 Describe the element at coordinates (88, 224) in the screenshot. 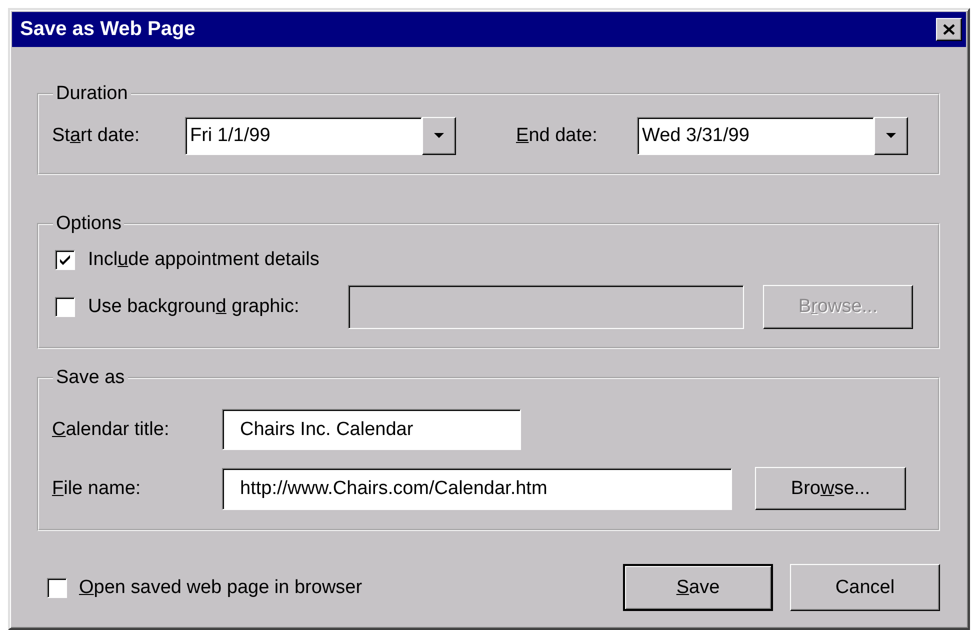

I see `group-title: Options` at that location.